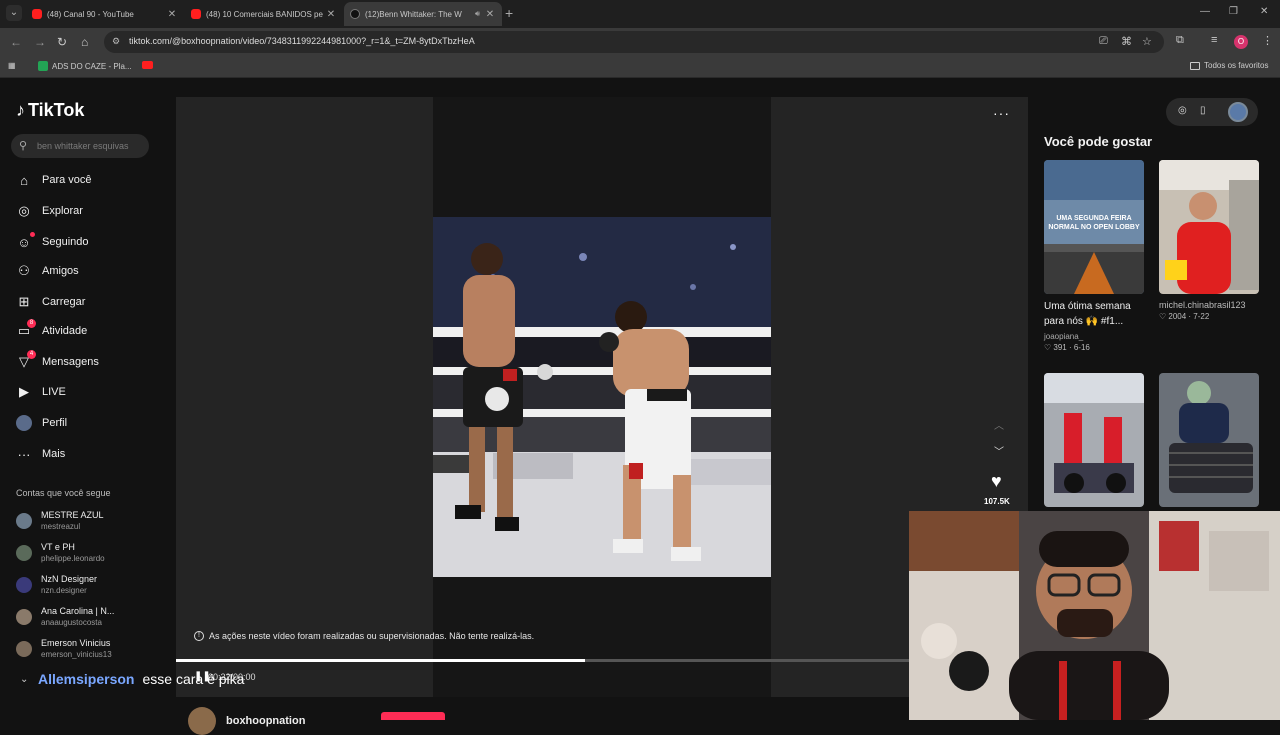 The image size is (1280, 735). Describe the element at coordinates (999, 450) in the screenshot. I see `chevron-down-icon: ﹀` at that location.